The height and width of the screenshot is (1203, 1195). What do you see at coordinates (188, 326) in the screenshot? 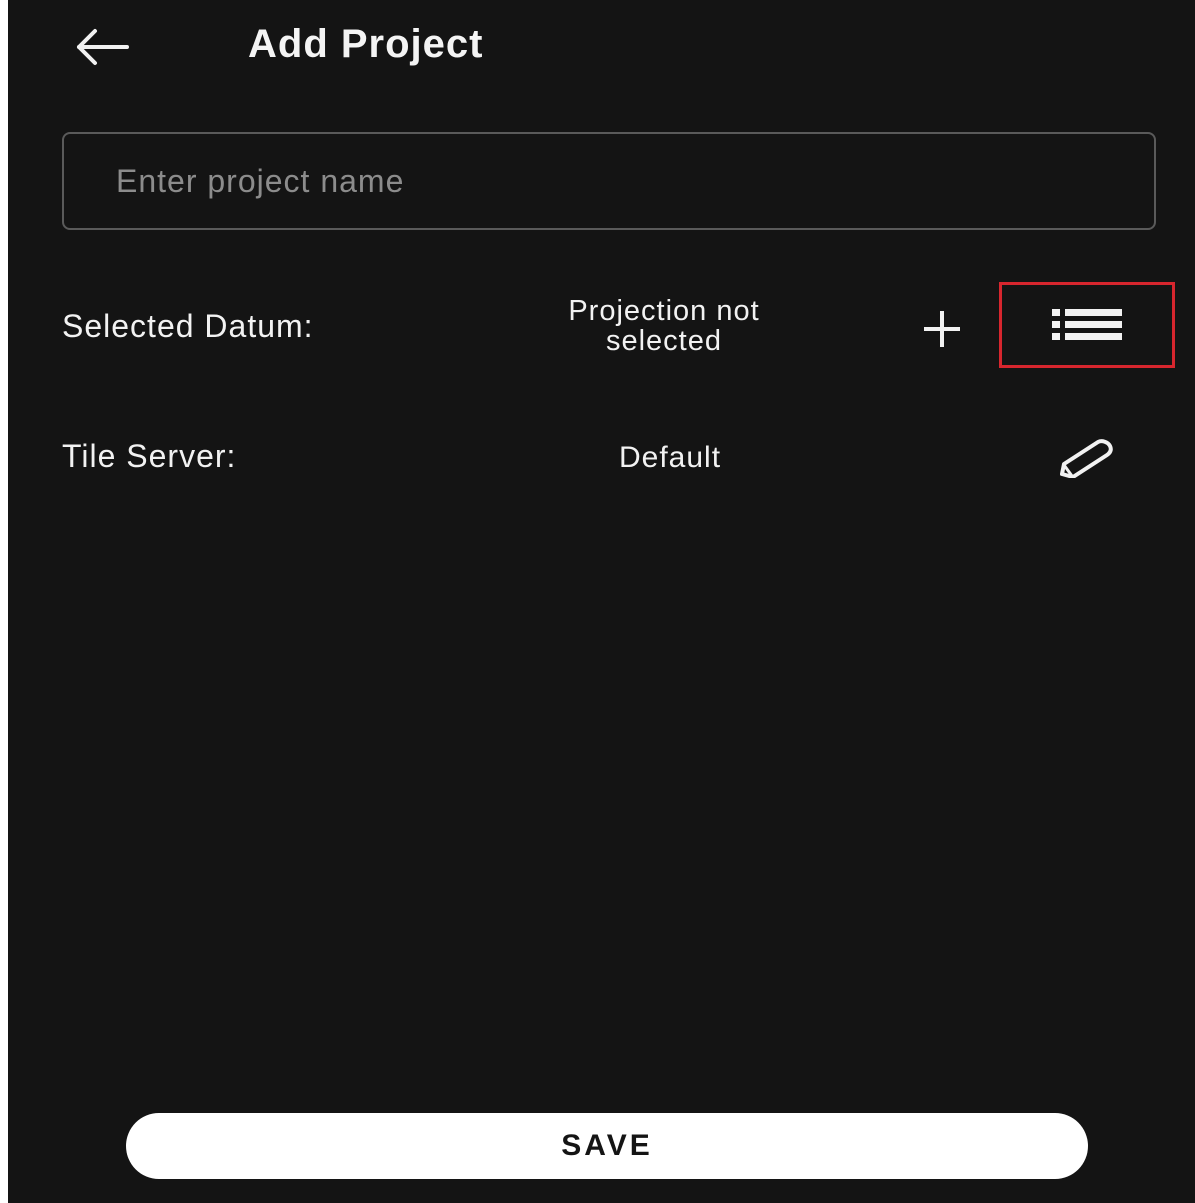
I see `selected-datum-label: Selected Datum:` at bounding box center [188, 326].